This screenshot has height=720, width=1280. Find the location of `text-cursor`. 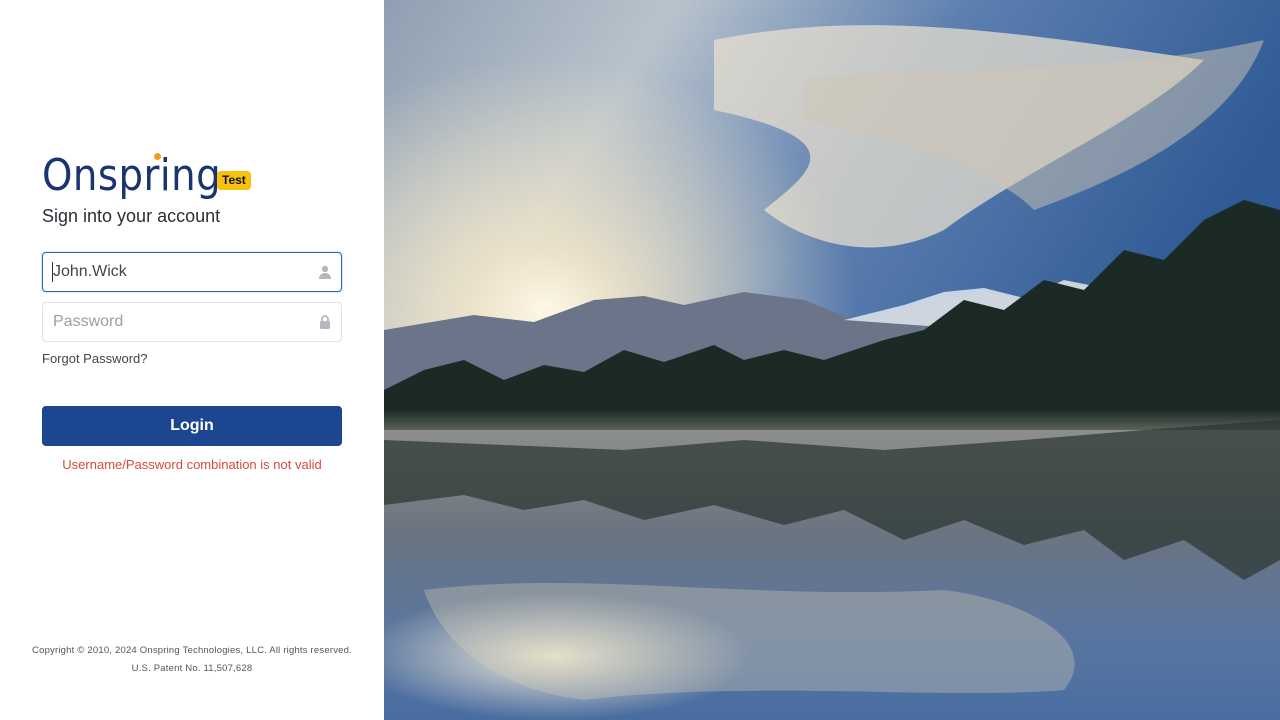

text-cursor is located at coordinates (52, 272).